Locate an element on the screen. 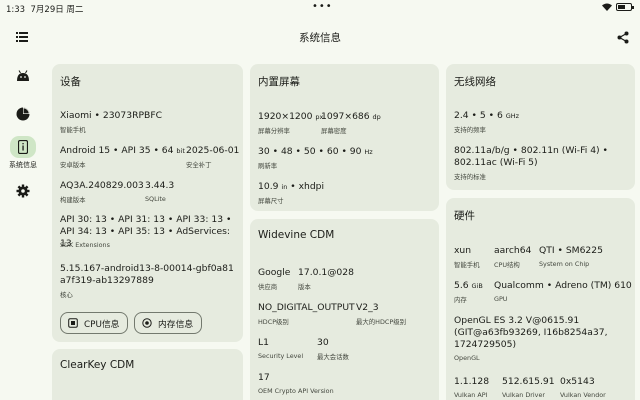 The height and width of the screenshot is (400, 640). wifi-icon is located at coordinates (607, 7).